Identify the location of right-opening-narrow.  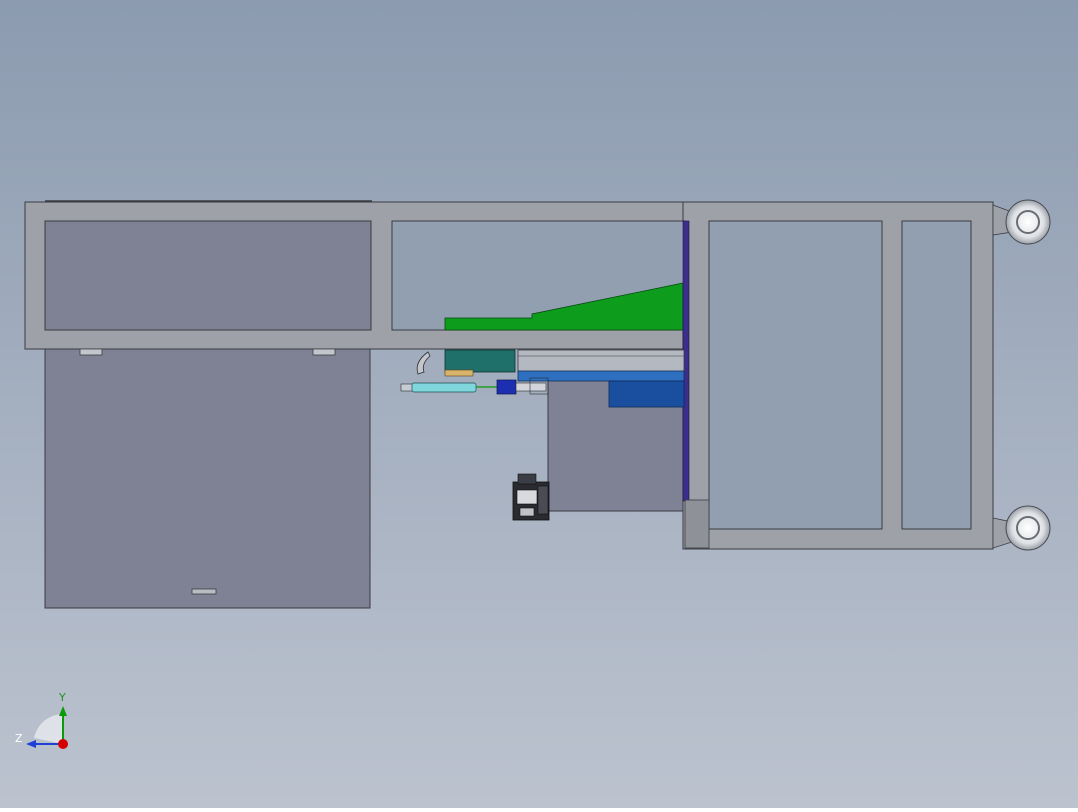
(936, 375).